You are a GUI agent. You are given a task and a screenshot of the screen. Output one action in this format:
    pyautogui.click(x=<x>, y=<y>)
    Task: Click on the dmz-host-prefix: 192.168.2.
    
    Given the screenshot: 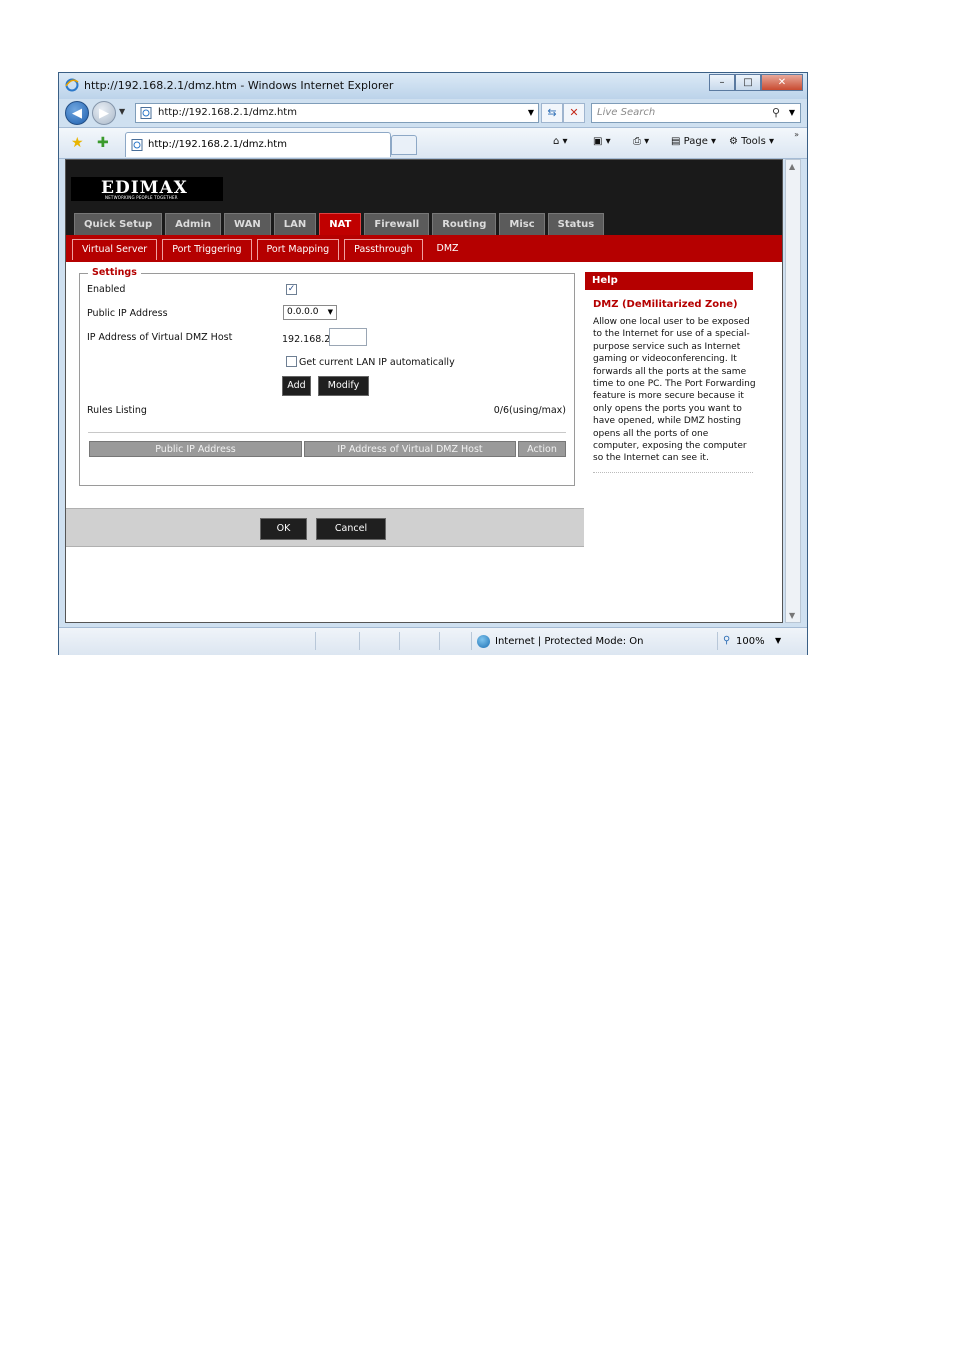 What is the action you would take?
    pyautogui.click(x=308, y=339)
    